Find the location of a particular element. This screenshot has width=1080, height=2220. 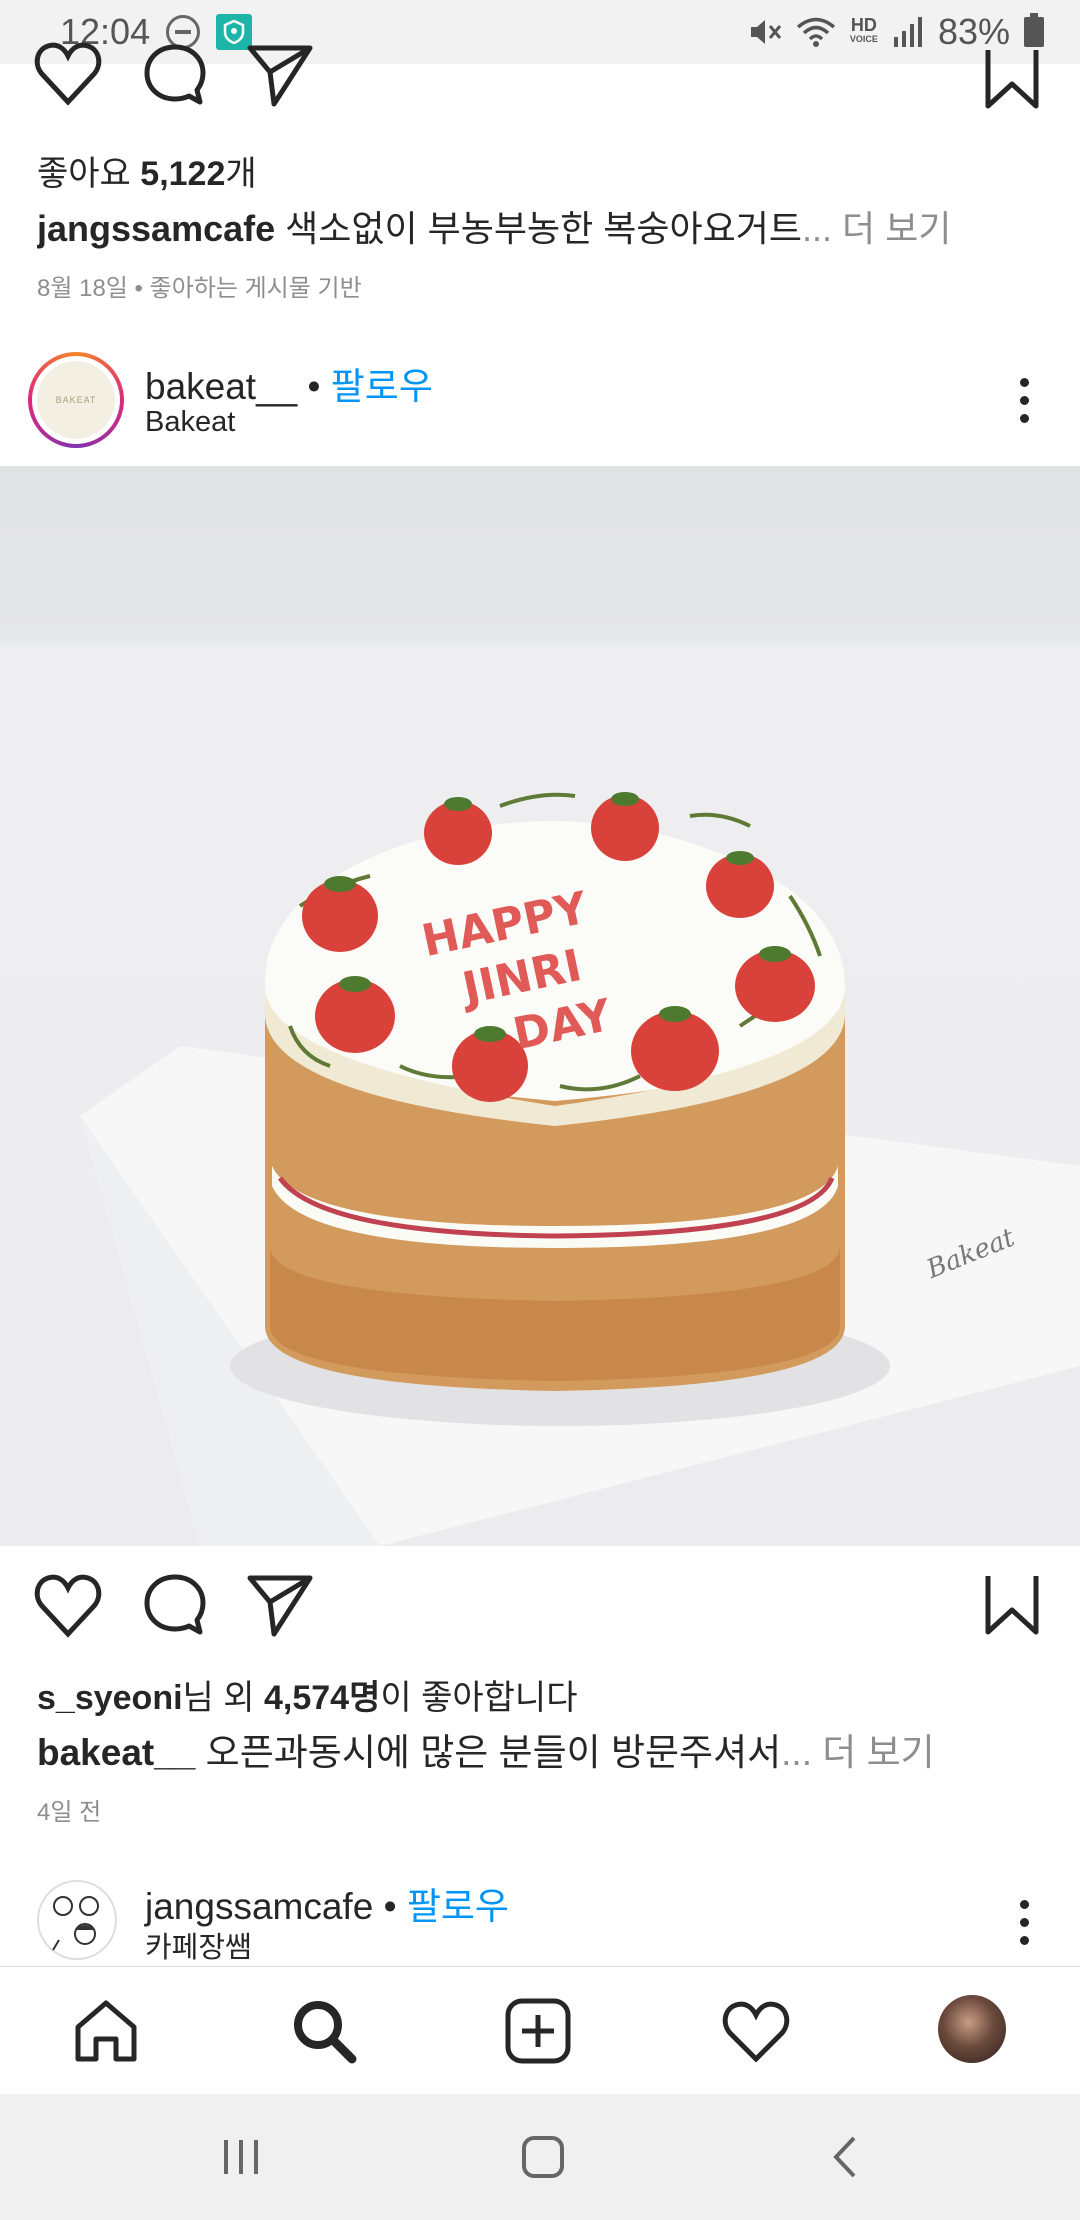

post-subtitle: 카페장쌤 is located at coordinates (198, 1948).